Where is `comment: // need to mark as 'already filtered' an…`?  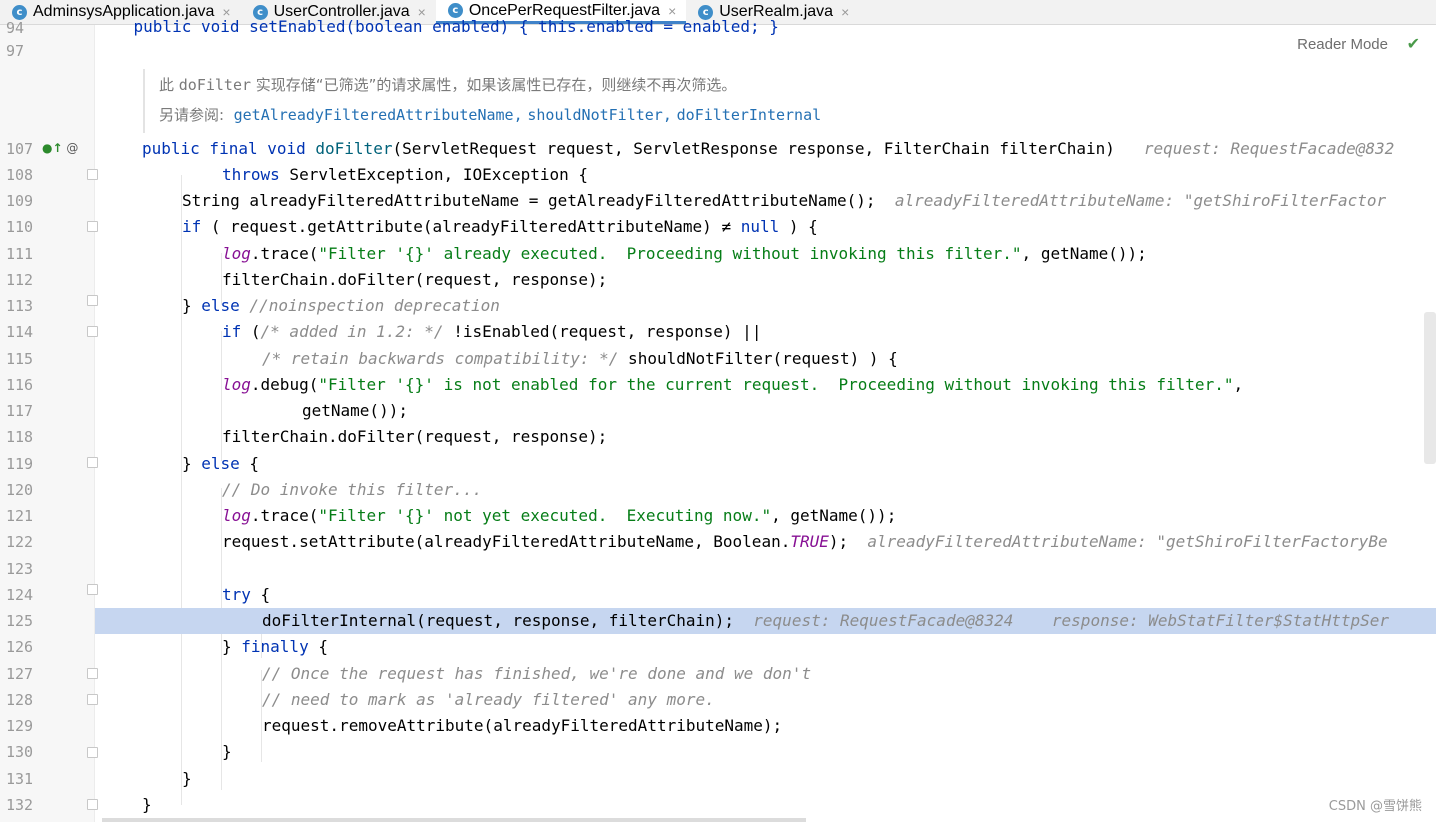 comment: // need to mark as 'already filtered' an… is located at coordinates (488, 699).